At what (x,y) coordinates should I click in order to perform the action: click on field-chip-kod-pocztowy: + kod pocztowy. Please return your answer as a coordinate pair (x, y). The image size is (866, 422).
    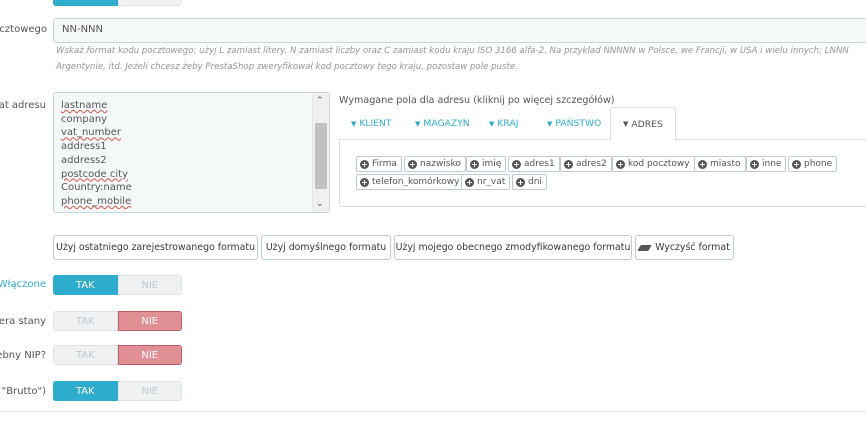
    Looking at the image, I should click on (653, 164).